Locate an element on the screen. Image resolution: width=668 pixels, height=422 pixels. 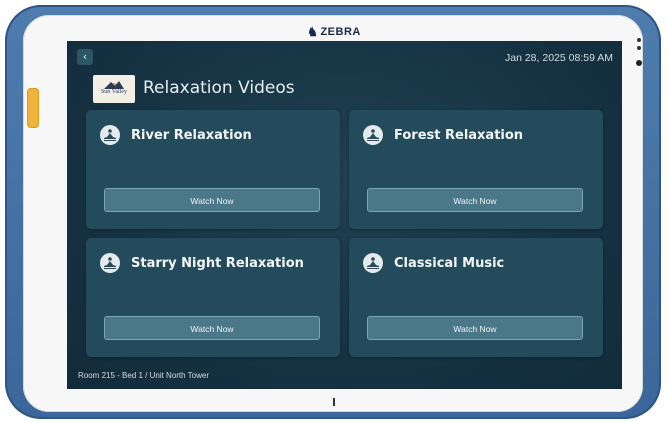
page-title: Relaxation Videos is located at coordinates (219, 88).